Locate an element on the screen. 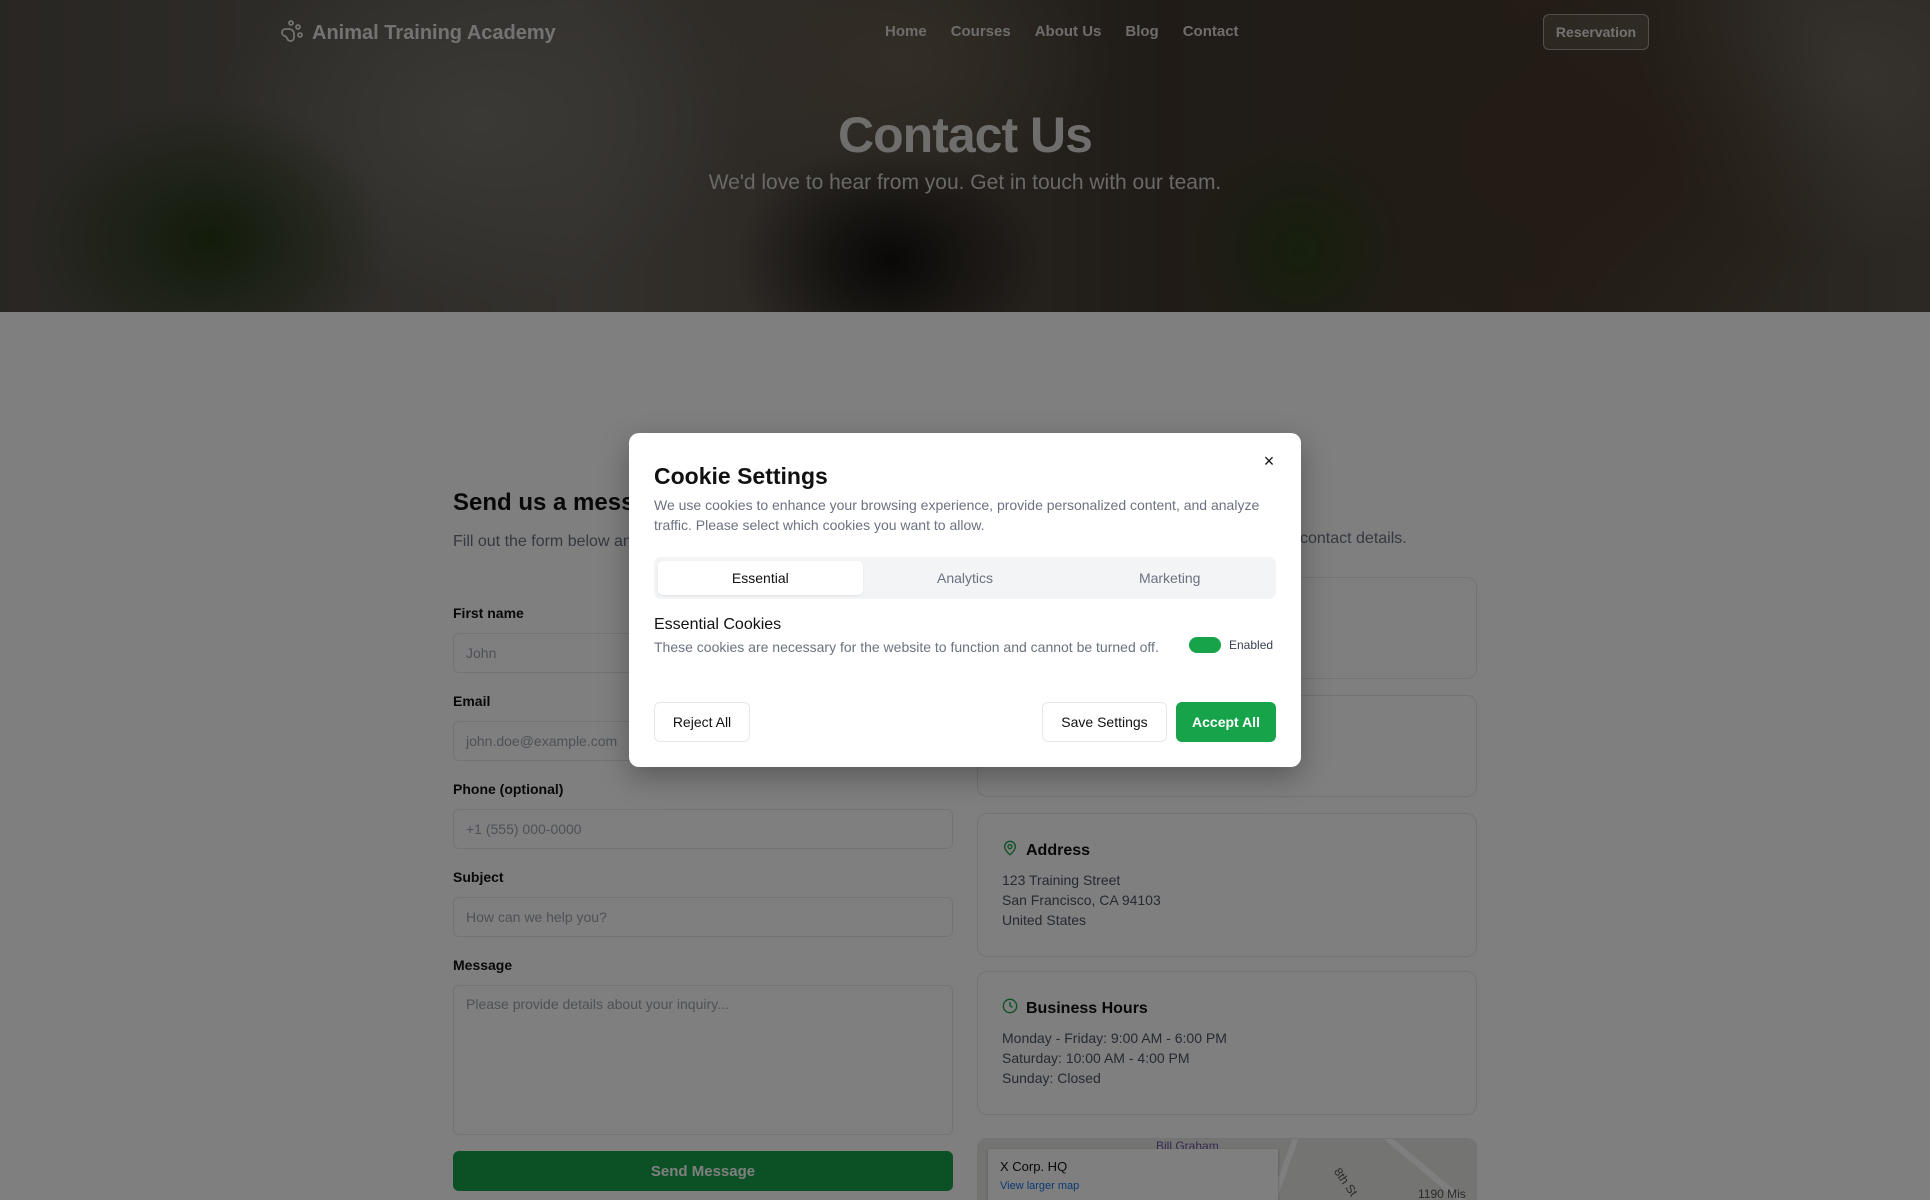  toggle-knob is located at coordinates (1213, 645).